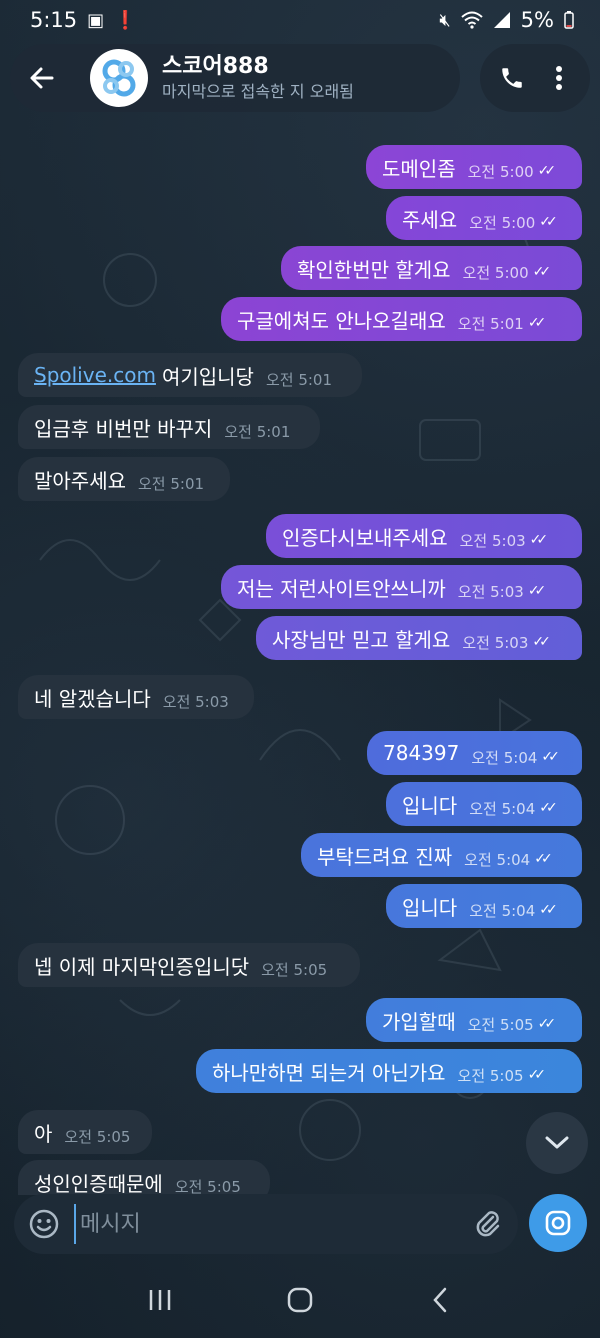 This screenshot has width=600, height=1338. I want to click on logo-icon, so click(119, 78).